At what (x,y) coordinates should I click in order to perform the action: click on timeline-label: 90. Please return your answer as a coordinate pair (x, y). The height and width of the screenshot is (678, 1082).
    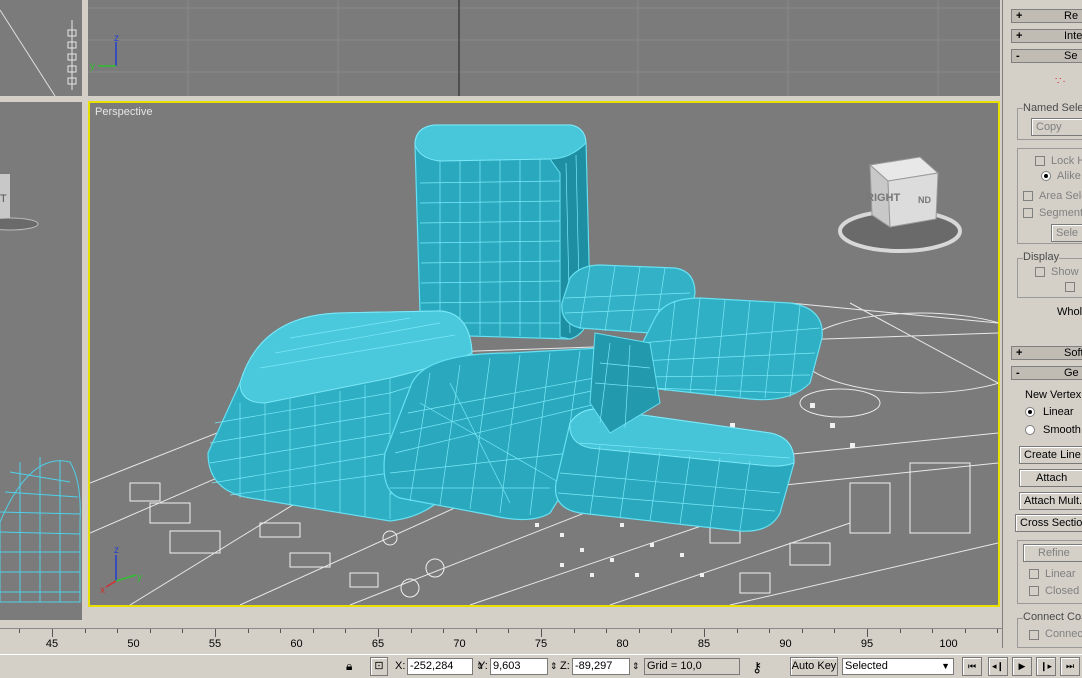
    Looking at the image, I should click on (785, 644).